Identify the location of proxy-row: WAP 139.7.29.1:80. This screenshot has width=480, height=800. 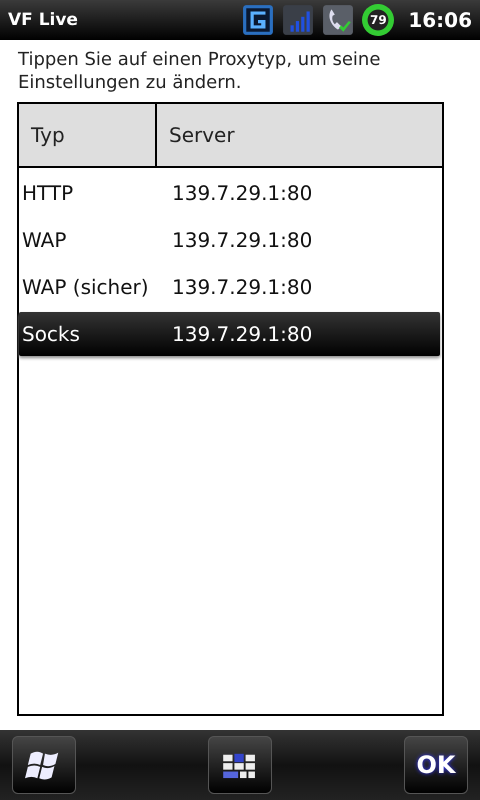
(229, 240).